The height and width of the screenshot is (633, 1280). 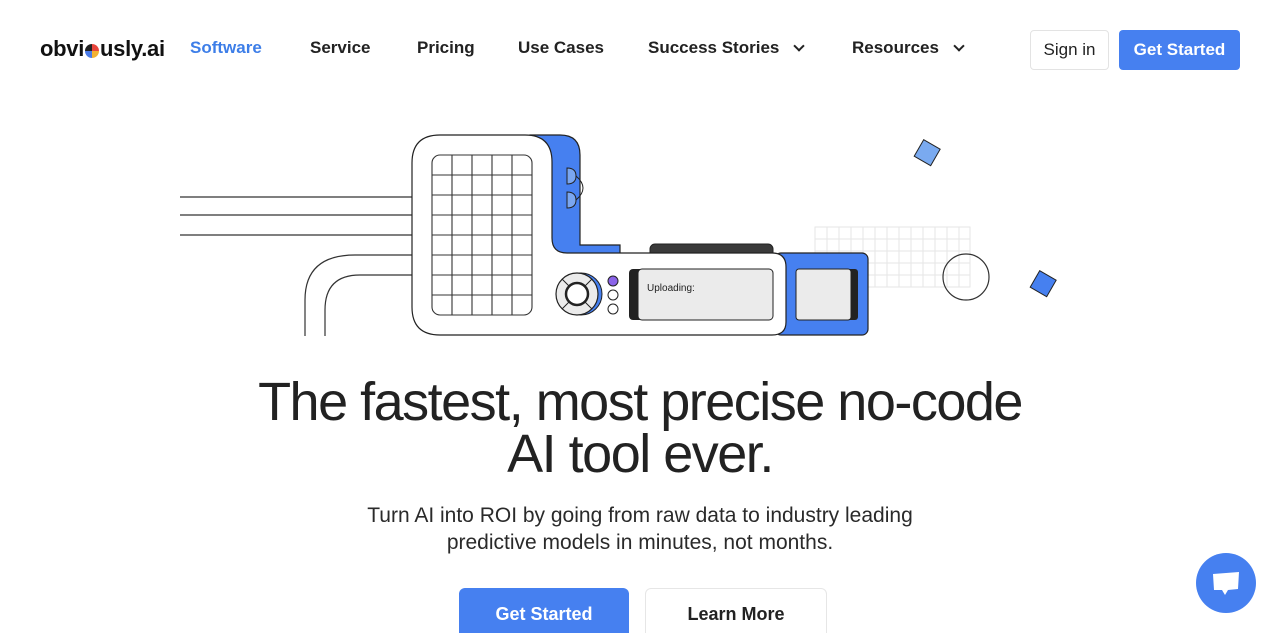 I want to click on nav-item-success-stories: Success Stories, so click(x=727, y=48).